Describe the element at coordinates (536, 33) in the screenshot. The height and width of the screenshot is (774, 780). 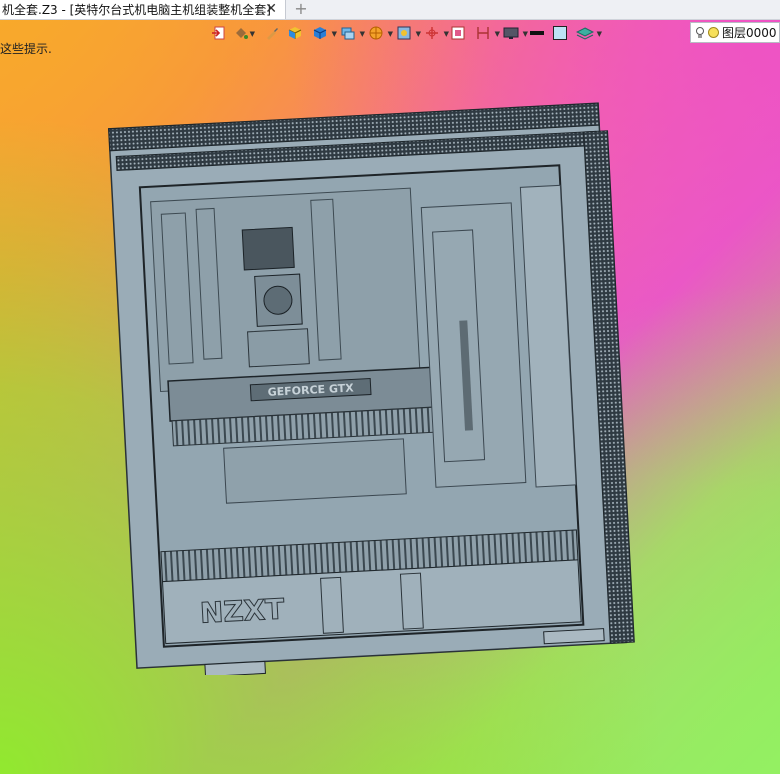
I see `line-color-icon` at that location.